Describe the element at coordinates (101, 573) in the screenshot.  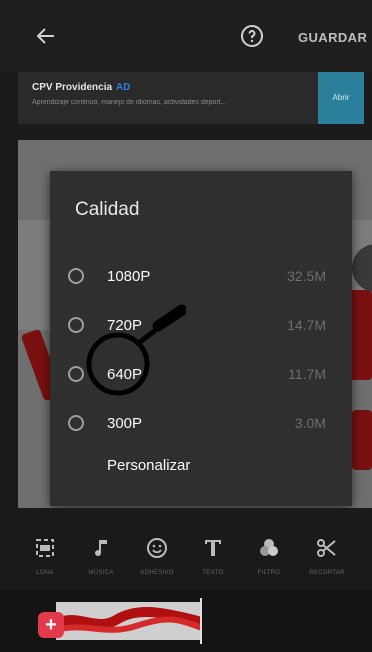
I see `tool-label: MÚSICA` at that location.